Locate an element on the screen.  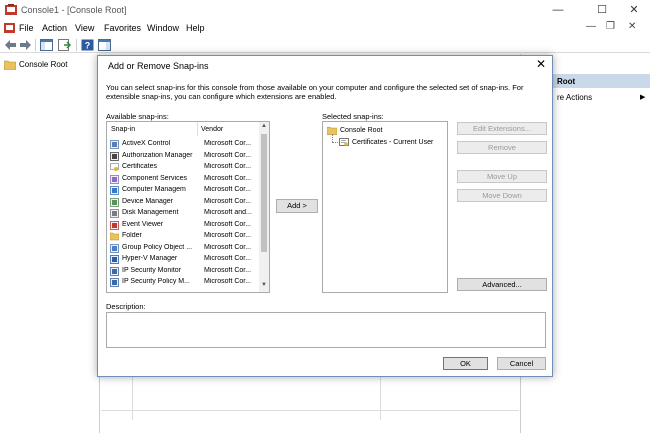
cancel-button: Cancel is located at coordinates (521, 363).